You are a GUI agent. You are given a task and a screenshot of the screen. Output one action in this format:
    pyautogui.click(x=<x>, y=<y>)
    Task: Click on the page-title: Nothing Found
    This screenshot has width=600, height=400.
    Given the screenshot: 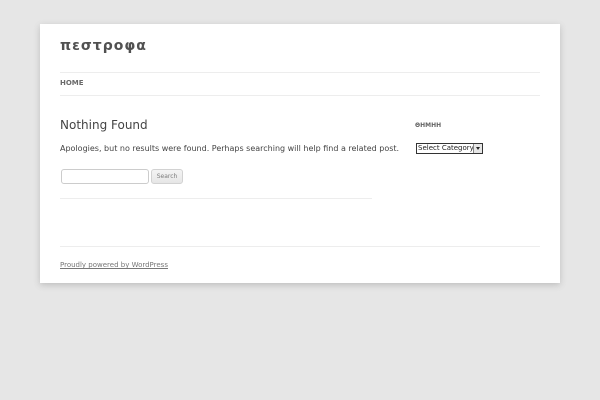 What is the action you would take?
    pyautogui.click(x=104, y=125)
    